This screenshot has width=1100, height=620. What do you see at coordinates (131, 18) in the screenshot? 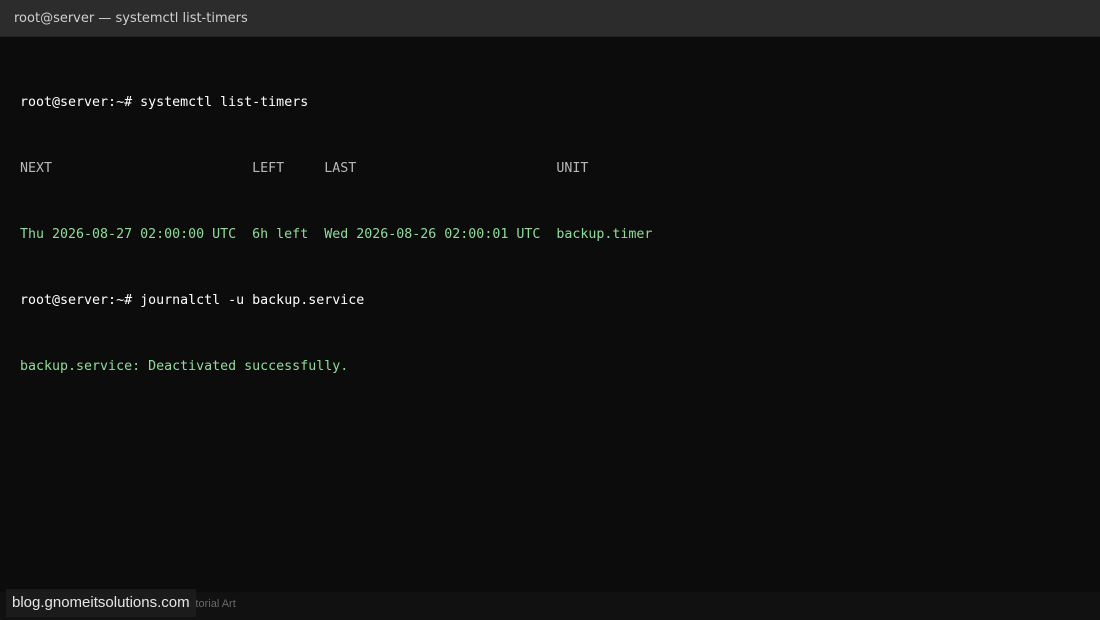
I see `window-title: root@server — systemctl list-timers` at bounding box center [131, 18].